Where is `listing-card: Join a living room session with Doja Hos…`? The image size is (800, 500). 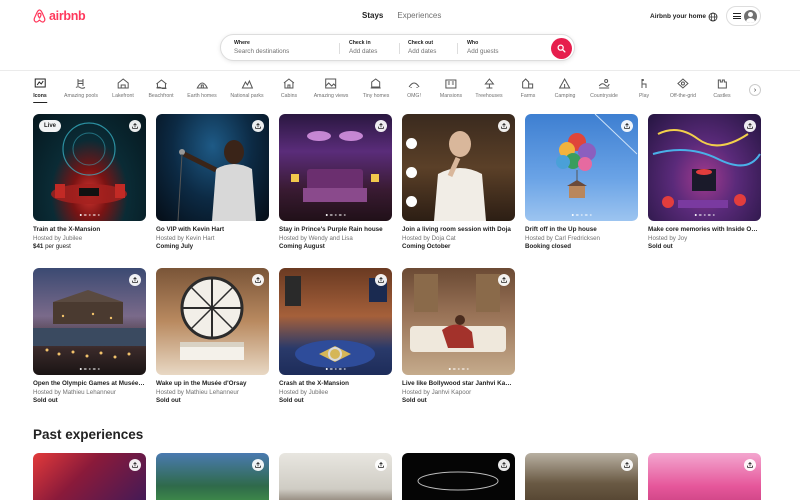
listing-card: Join a living room session with Doja Hos… is located at coordinates (458, 182).